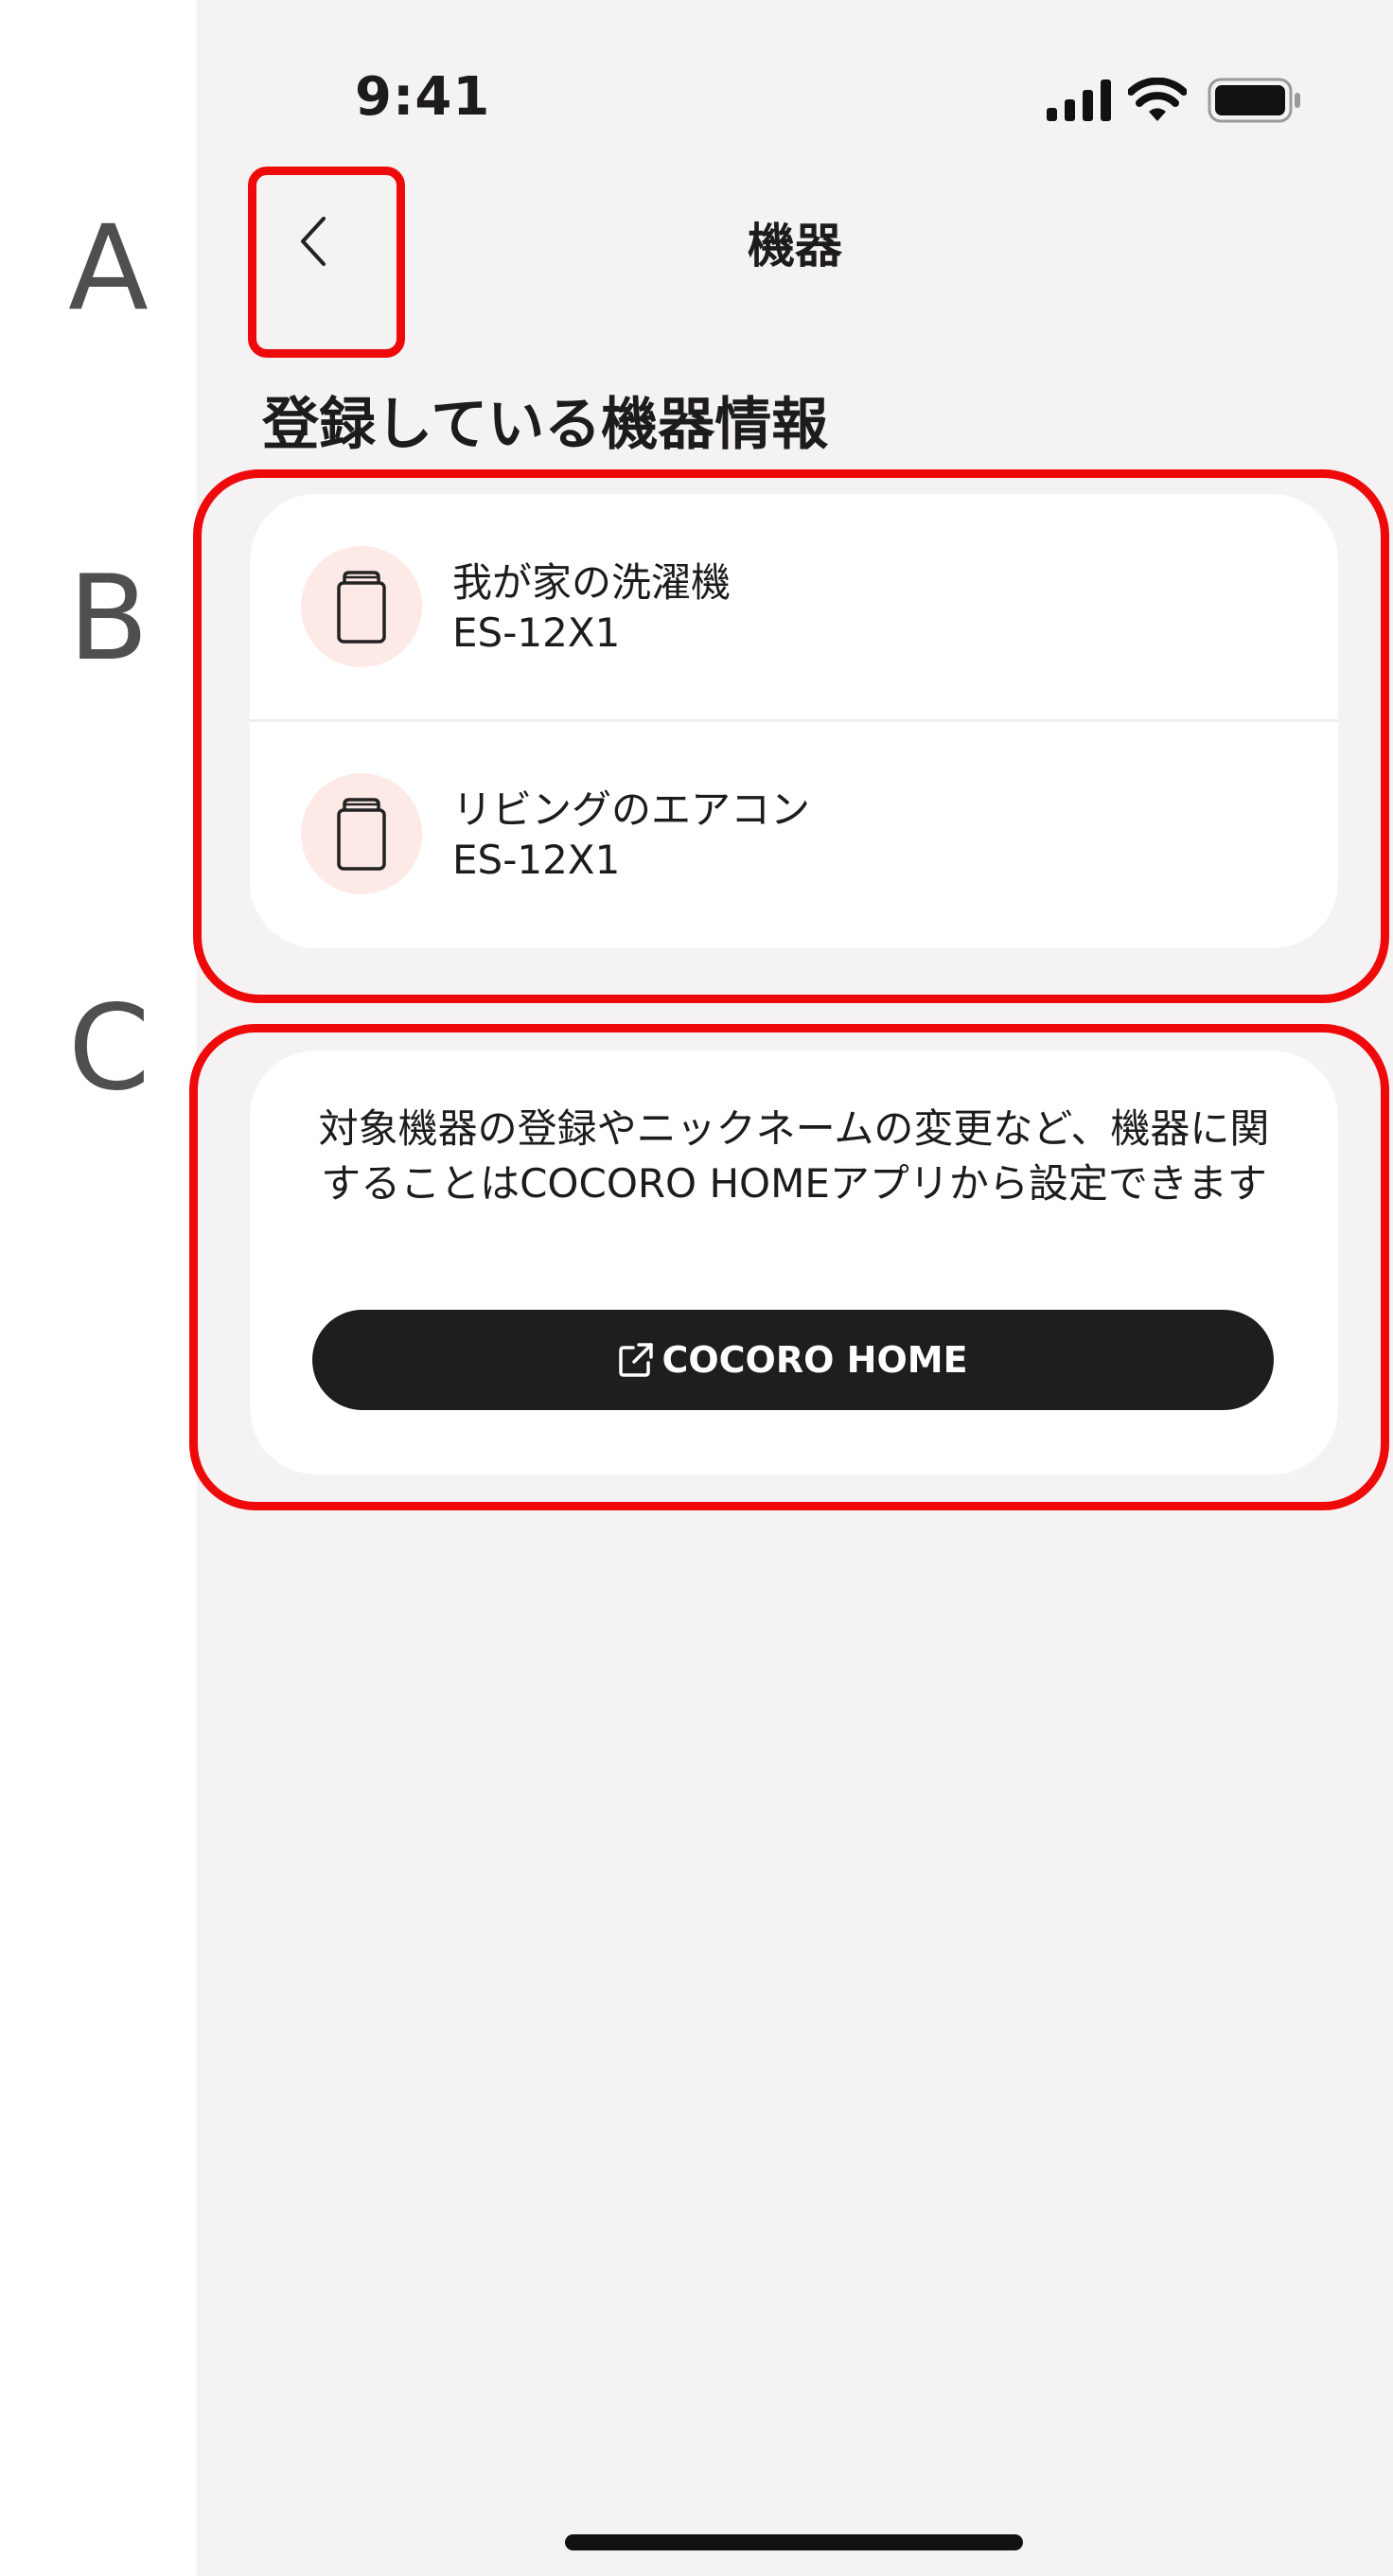  What do you see at coordinates (1079, 100) in the screenshot?
I see `signal-icon` at bounding box center [1079, 100].